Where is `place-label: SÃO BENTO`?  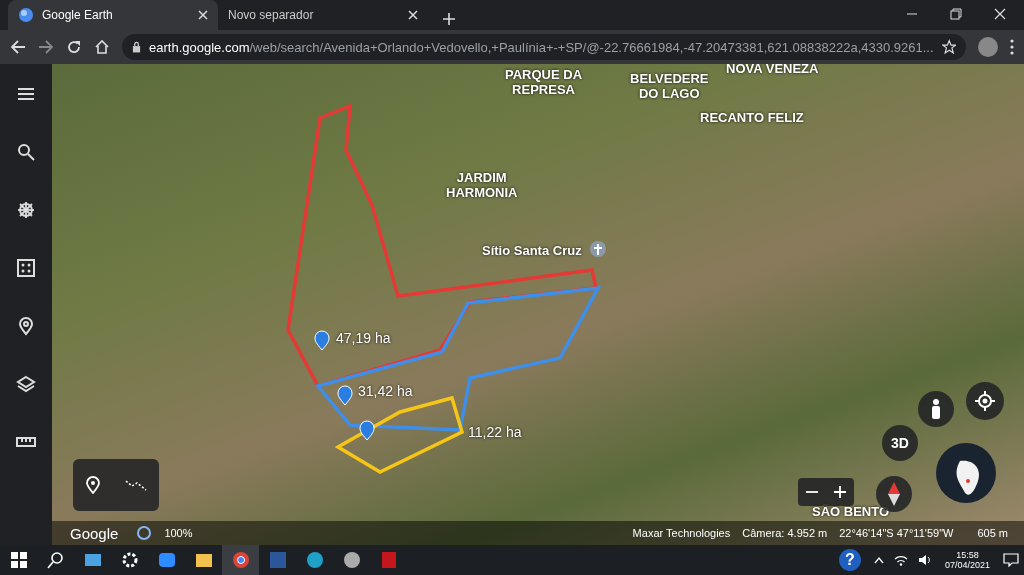
place-label: SÃO BENTO is located at coordinates (851, 512).